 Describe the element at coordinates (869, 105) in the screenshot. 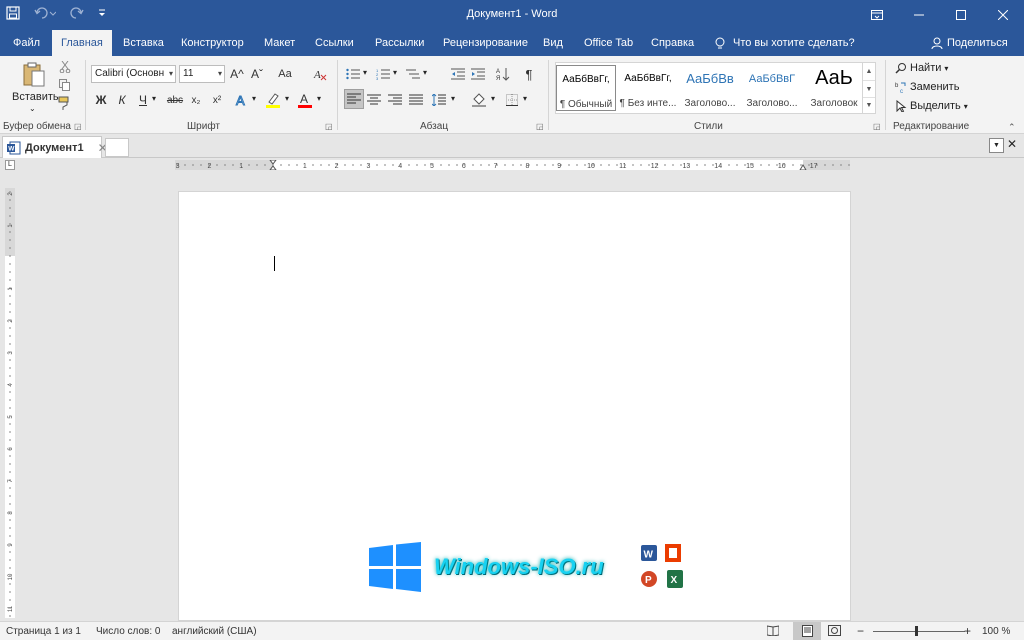

I see `more-styles-icon: ▼` at that location.